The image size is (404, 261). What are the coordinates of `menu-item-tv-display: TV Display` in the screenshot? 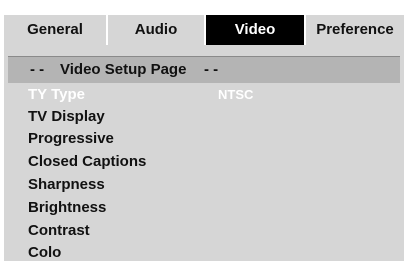 It's located at (66, 117).